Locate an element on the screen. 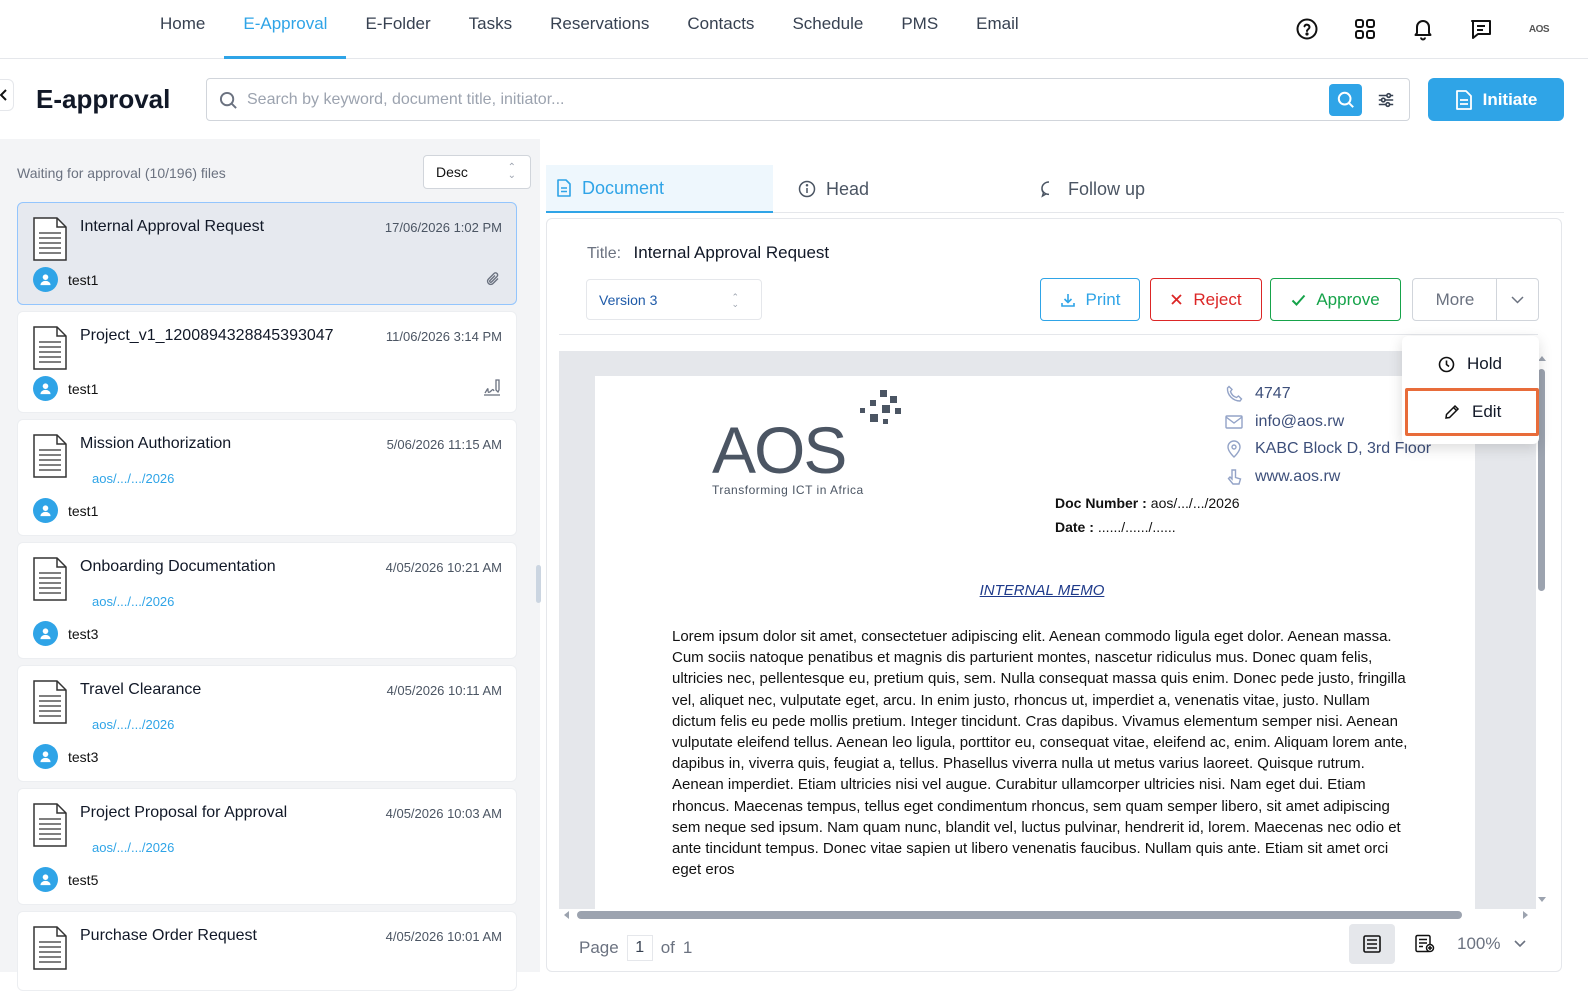  more-button: More is located at coordinates (1455, 299).